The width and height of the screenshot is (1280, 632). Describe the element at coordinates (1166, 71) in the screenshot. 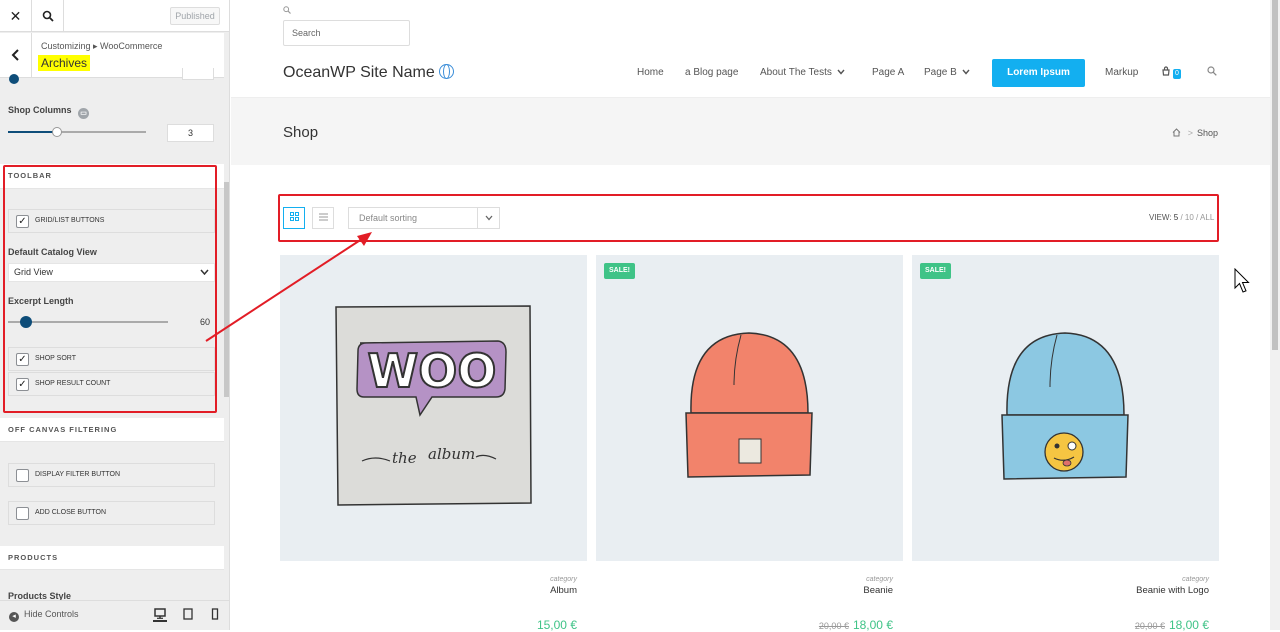

I see `cart-icon` at that location.